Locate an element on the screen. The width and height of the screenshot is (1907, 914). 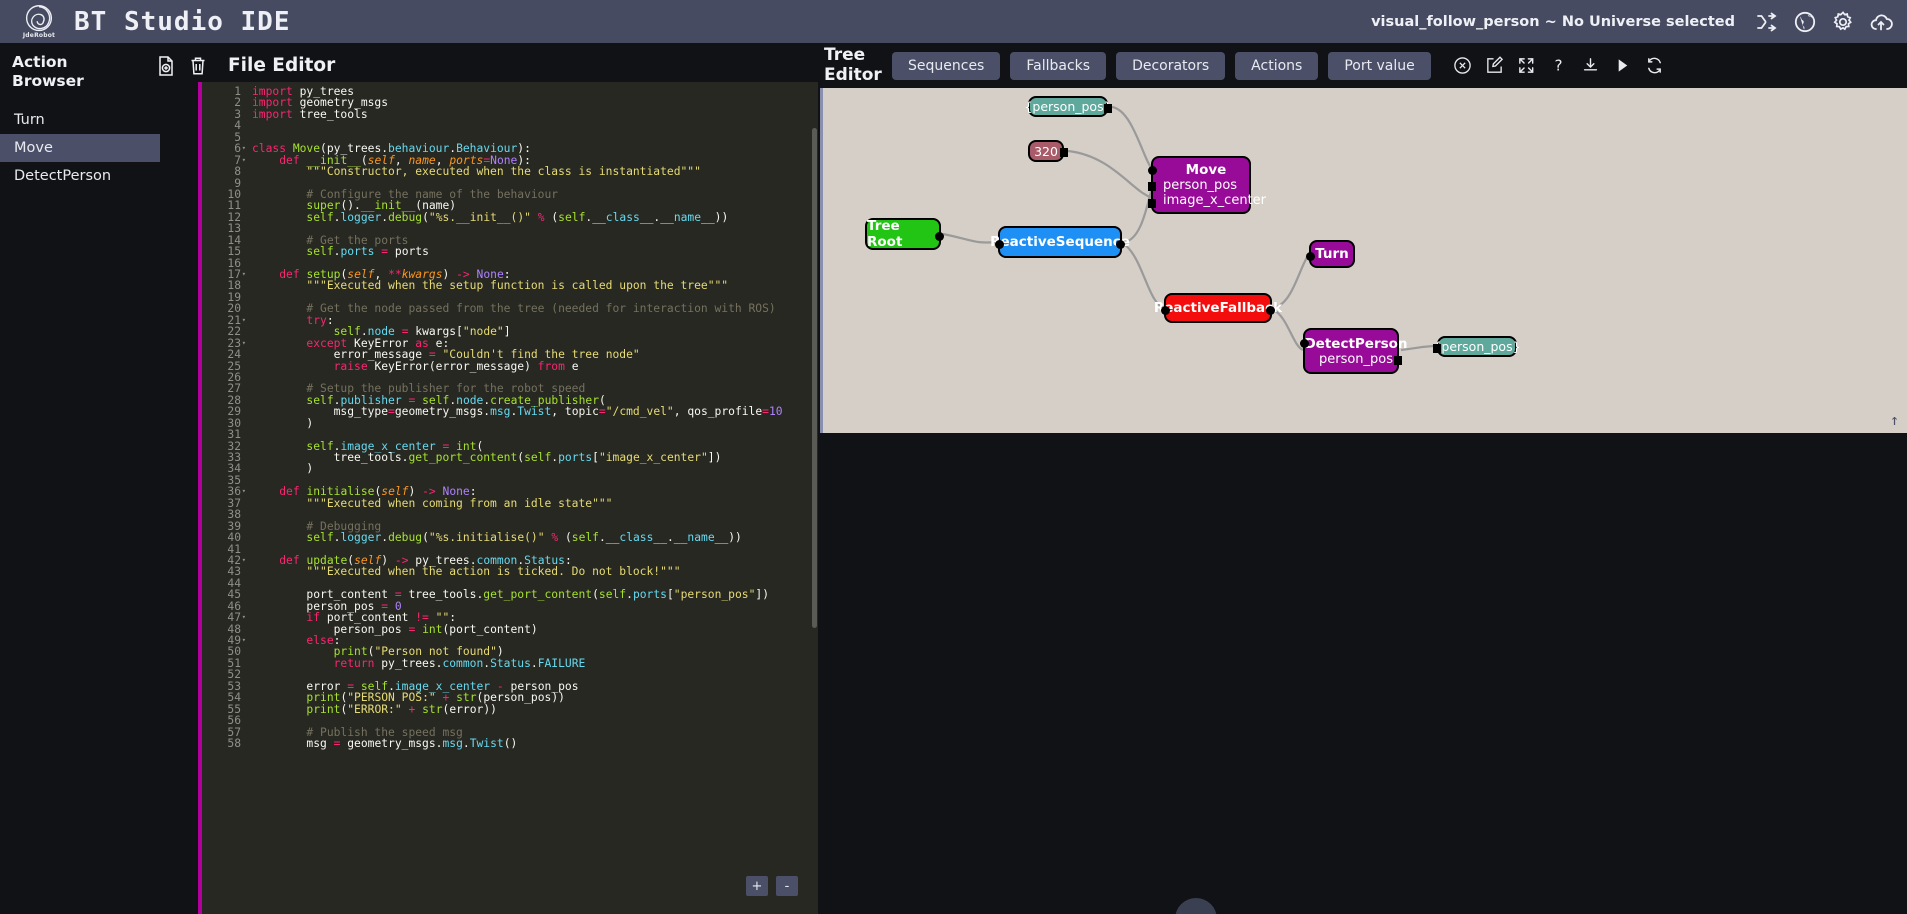
canvas-collapse-arrow: ↑ is located at coordinates (1894, 420).